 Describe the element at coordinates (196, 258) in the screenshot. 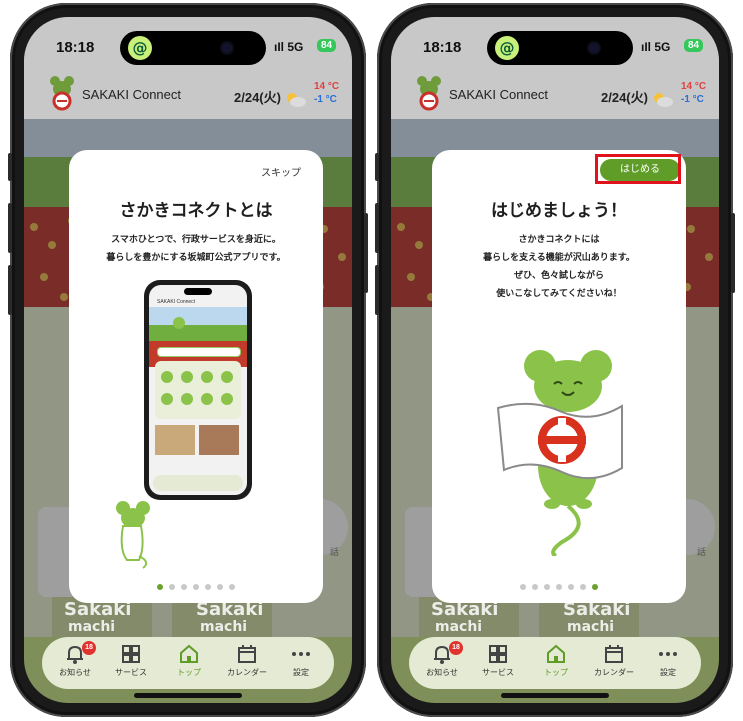

I see `modal-description-line-2: 暮らしを豊かにする坂城町公式アプリです。` at that location.